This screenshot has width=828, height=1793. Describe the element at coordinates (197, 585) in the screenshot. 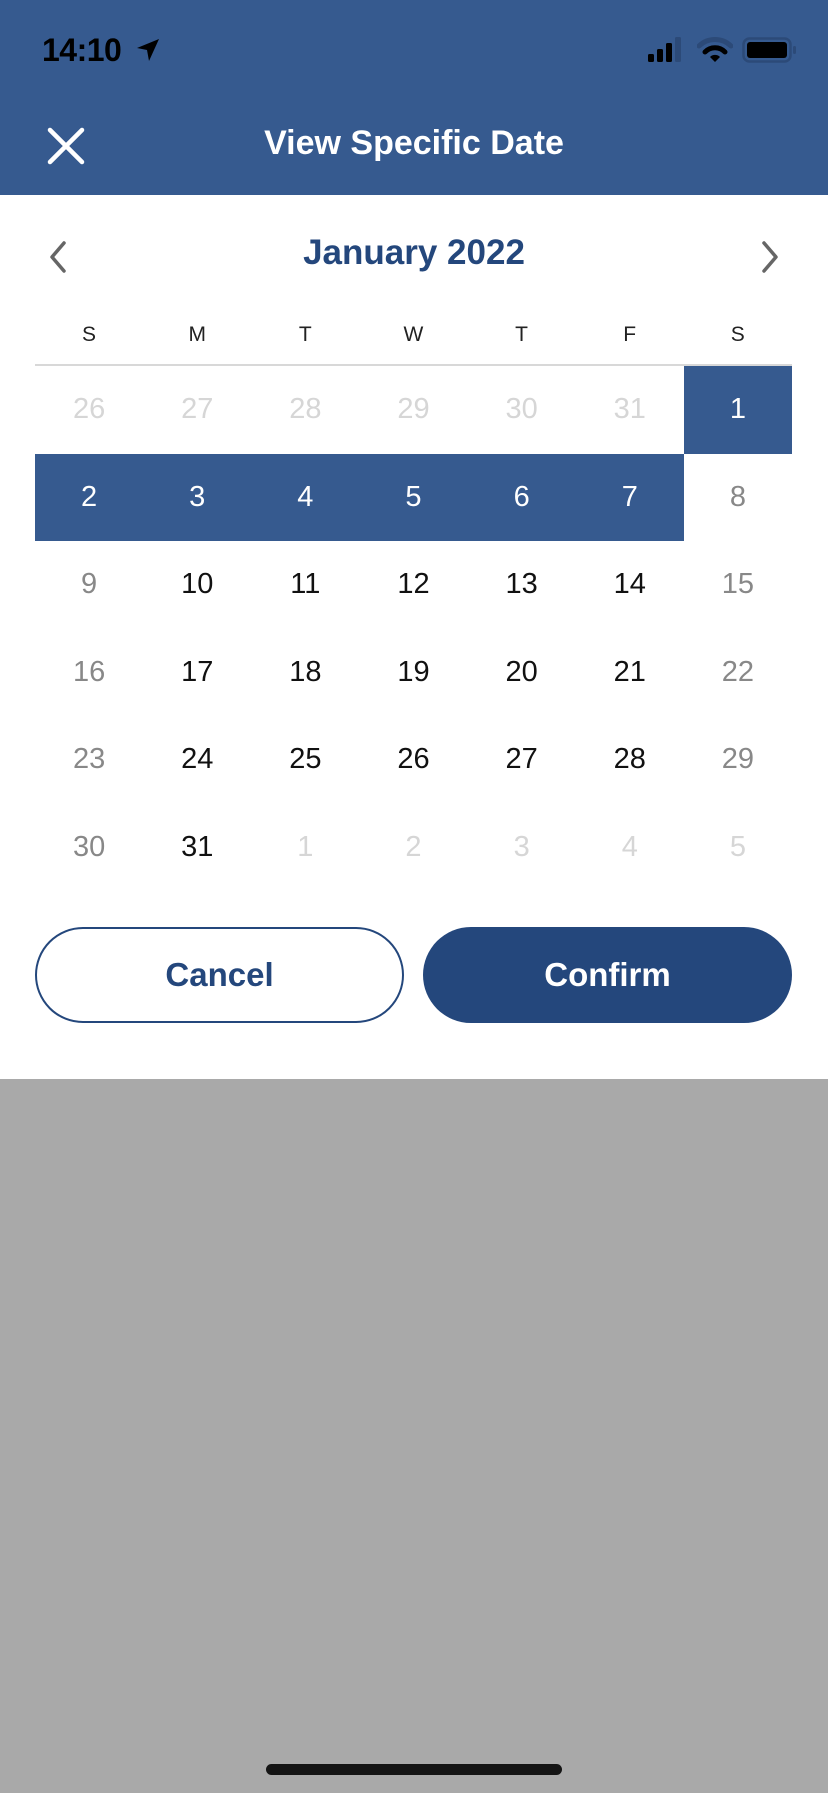

I see `day-cell: 10` at that location.